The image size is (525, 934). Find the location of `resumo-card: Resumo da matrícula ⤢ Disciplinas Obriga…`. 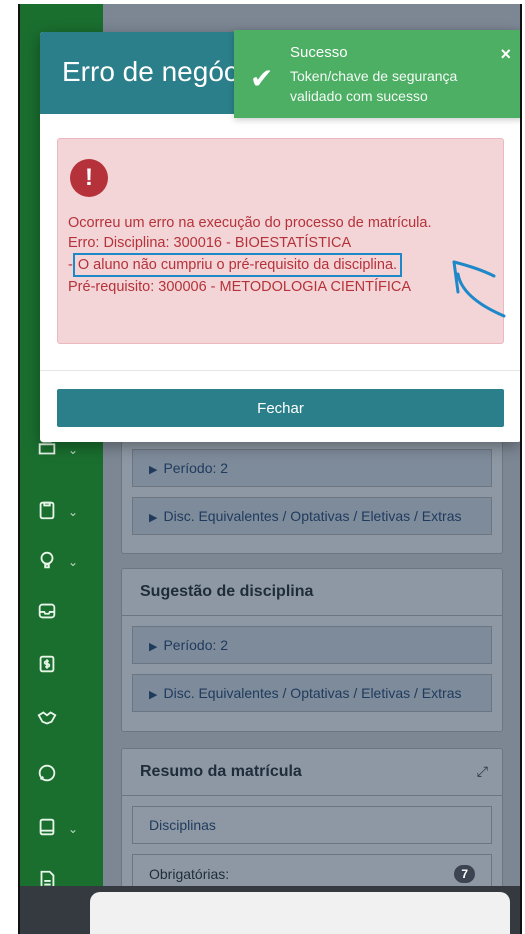

resumo-card: Resumo da matrícula ⤢ Disciplinas Obriga… is located at coordinates (312, 828).